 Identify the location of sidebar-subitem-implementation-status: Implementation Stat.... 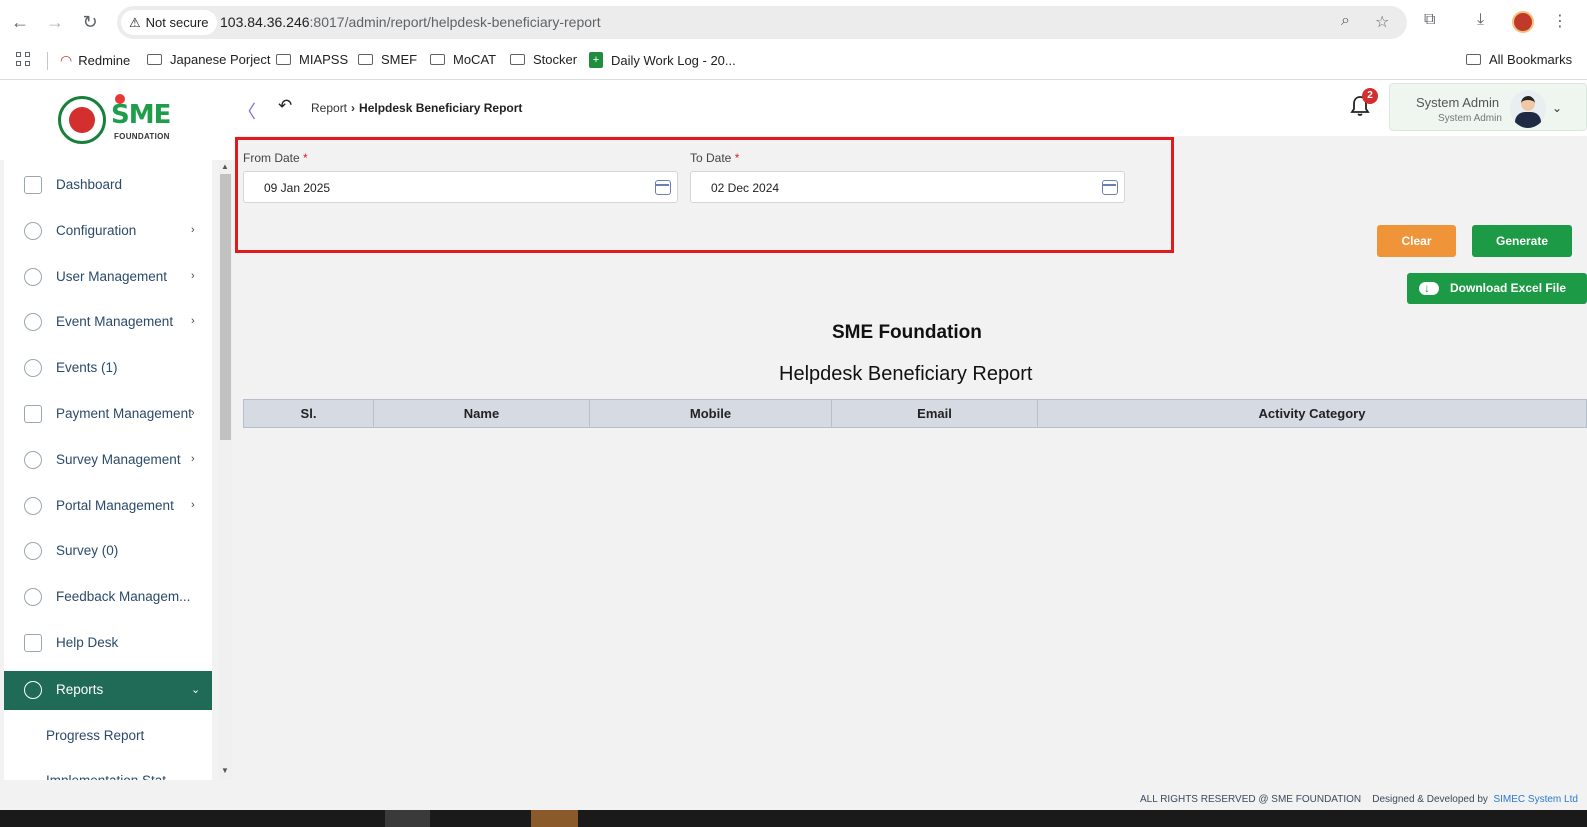
(111, 776).